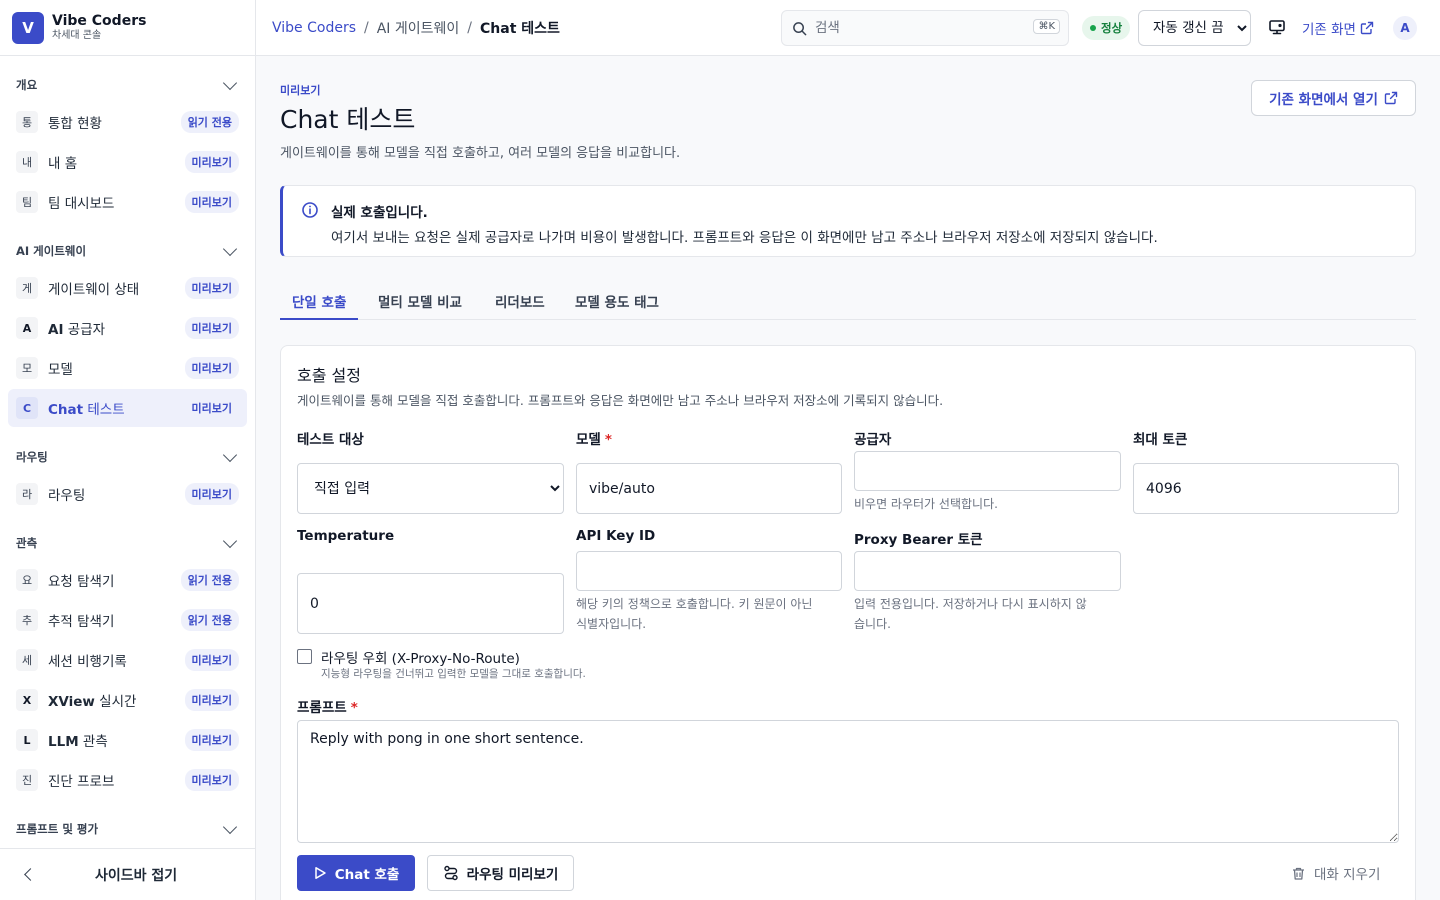 The width and height of the screenshot is (1440, 900). What do you see at coordinates (617, 302) in the screenshot?
I see `tab-model-usage-tags: 모델 용도 태그` at bounding box center [617, 302].